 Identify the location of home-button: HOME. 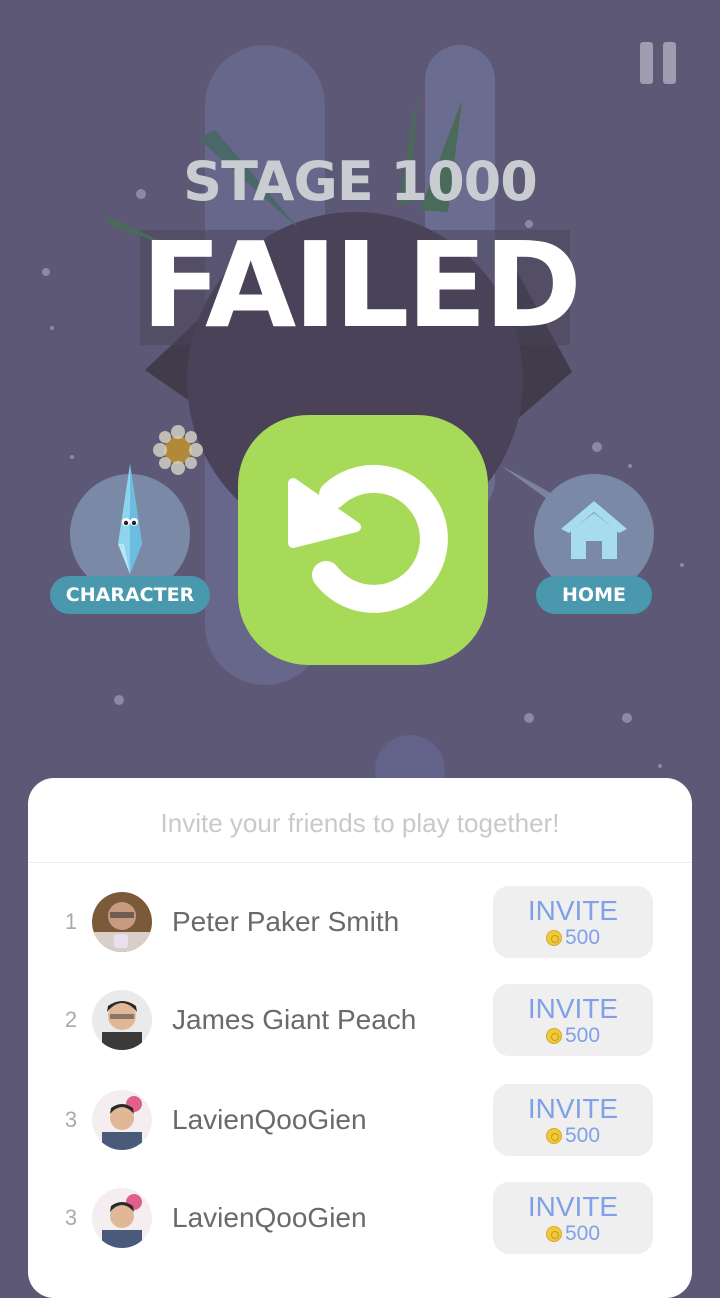
(594, 549).